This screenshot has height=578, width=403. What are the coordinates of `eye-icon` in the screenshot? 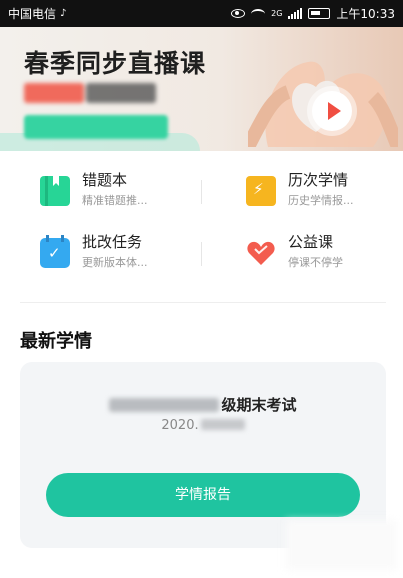 It's located at (238, 13).